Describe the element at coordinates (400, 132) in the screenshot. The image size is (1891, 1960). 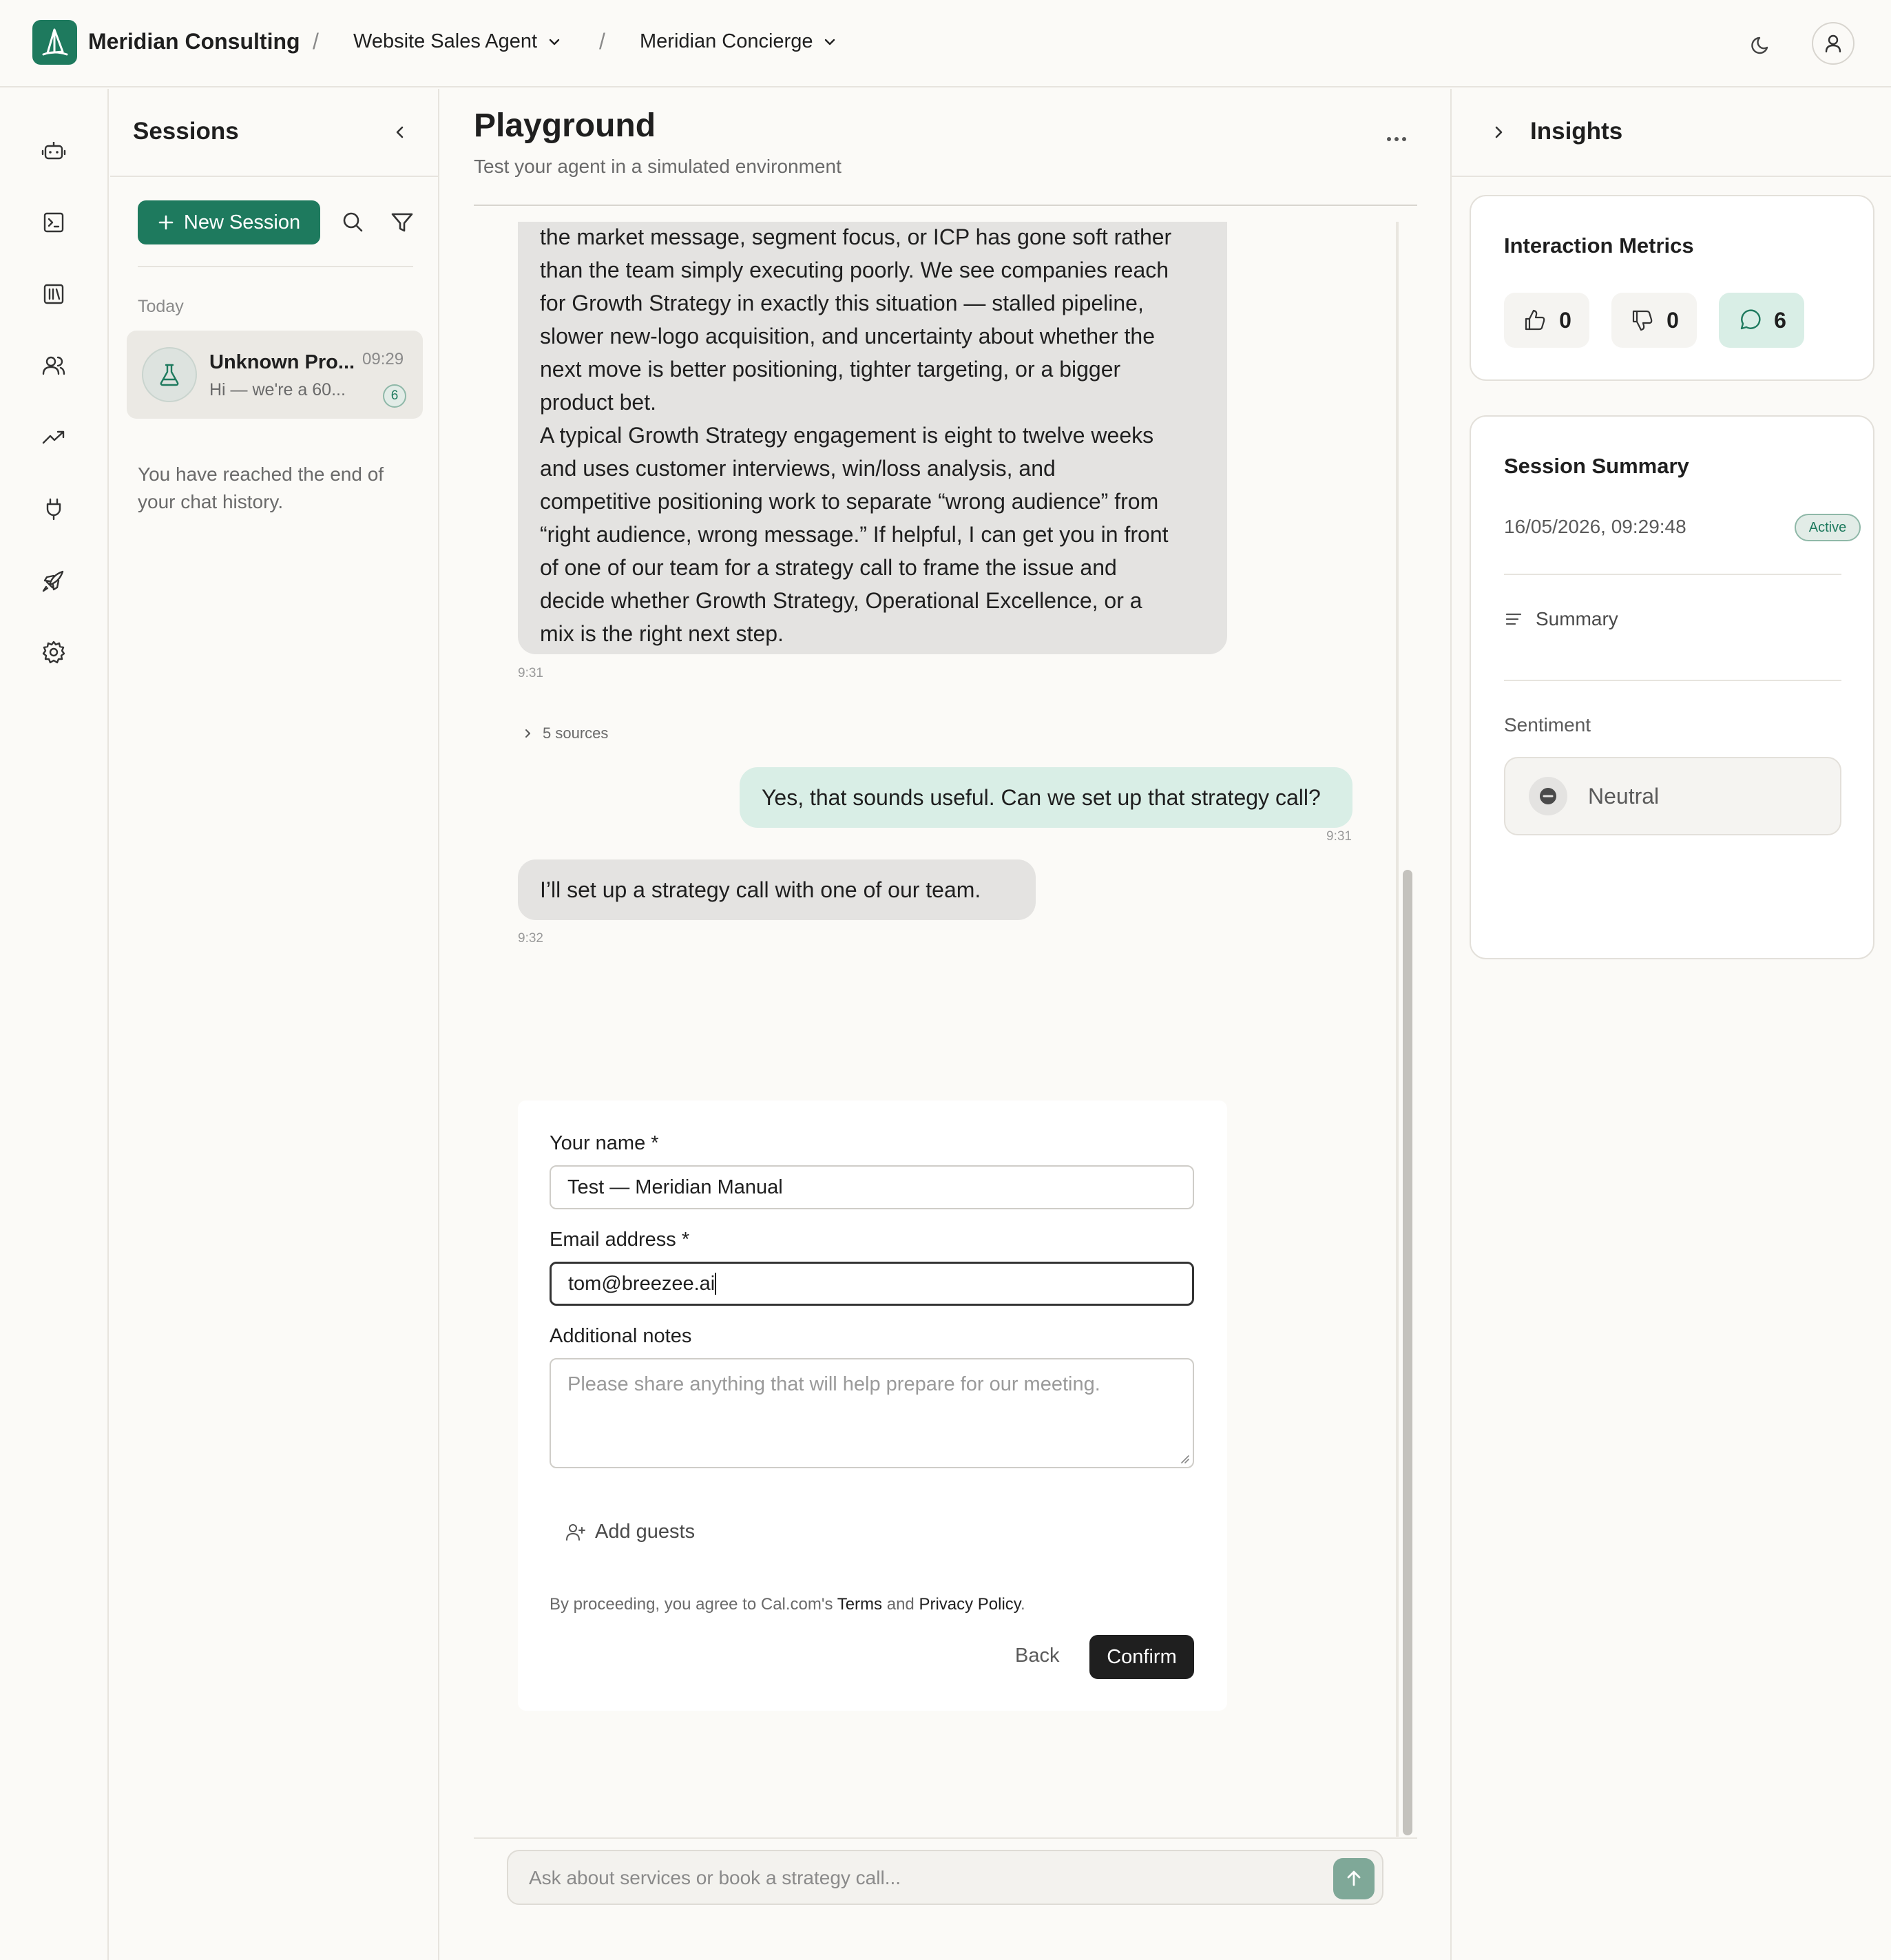
I see `collapse-sessions-chevron-left-icon` at that location.